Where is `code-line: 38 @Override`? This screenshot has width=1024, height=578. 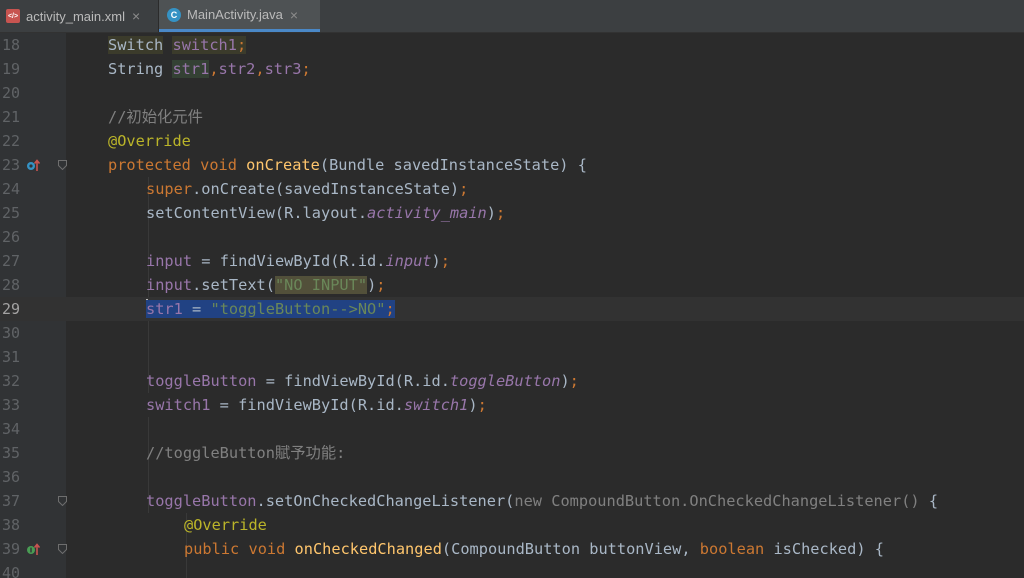 code-line: 38 @Override is located at coordinates (512, 525).